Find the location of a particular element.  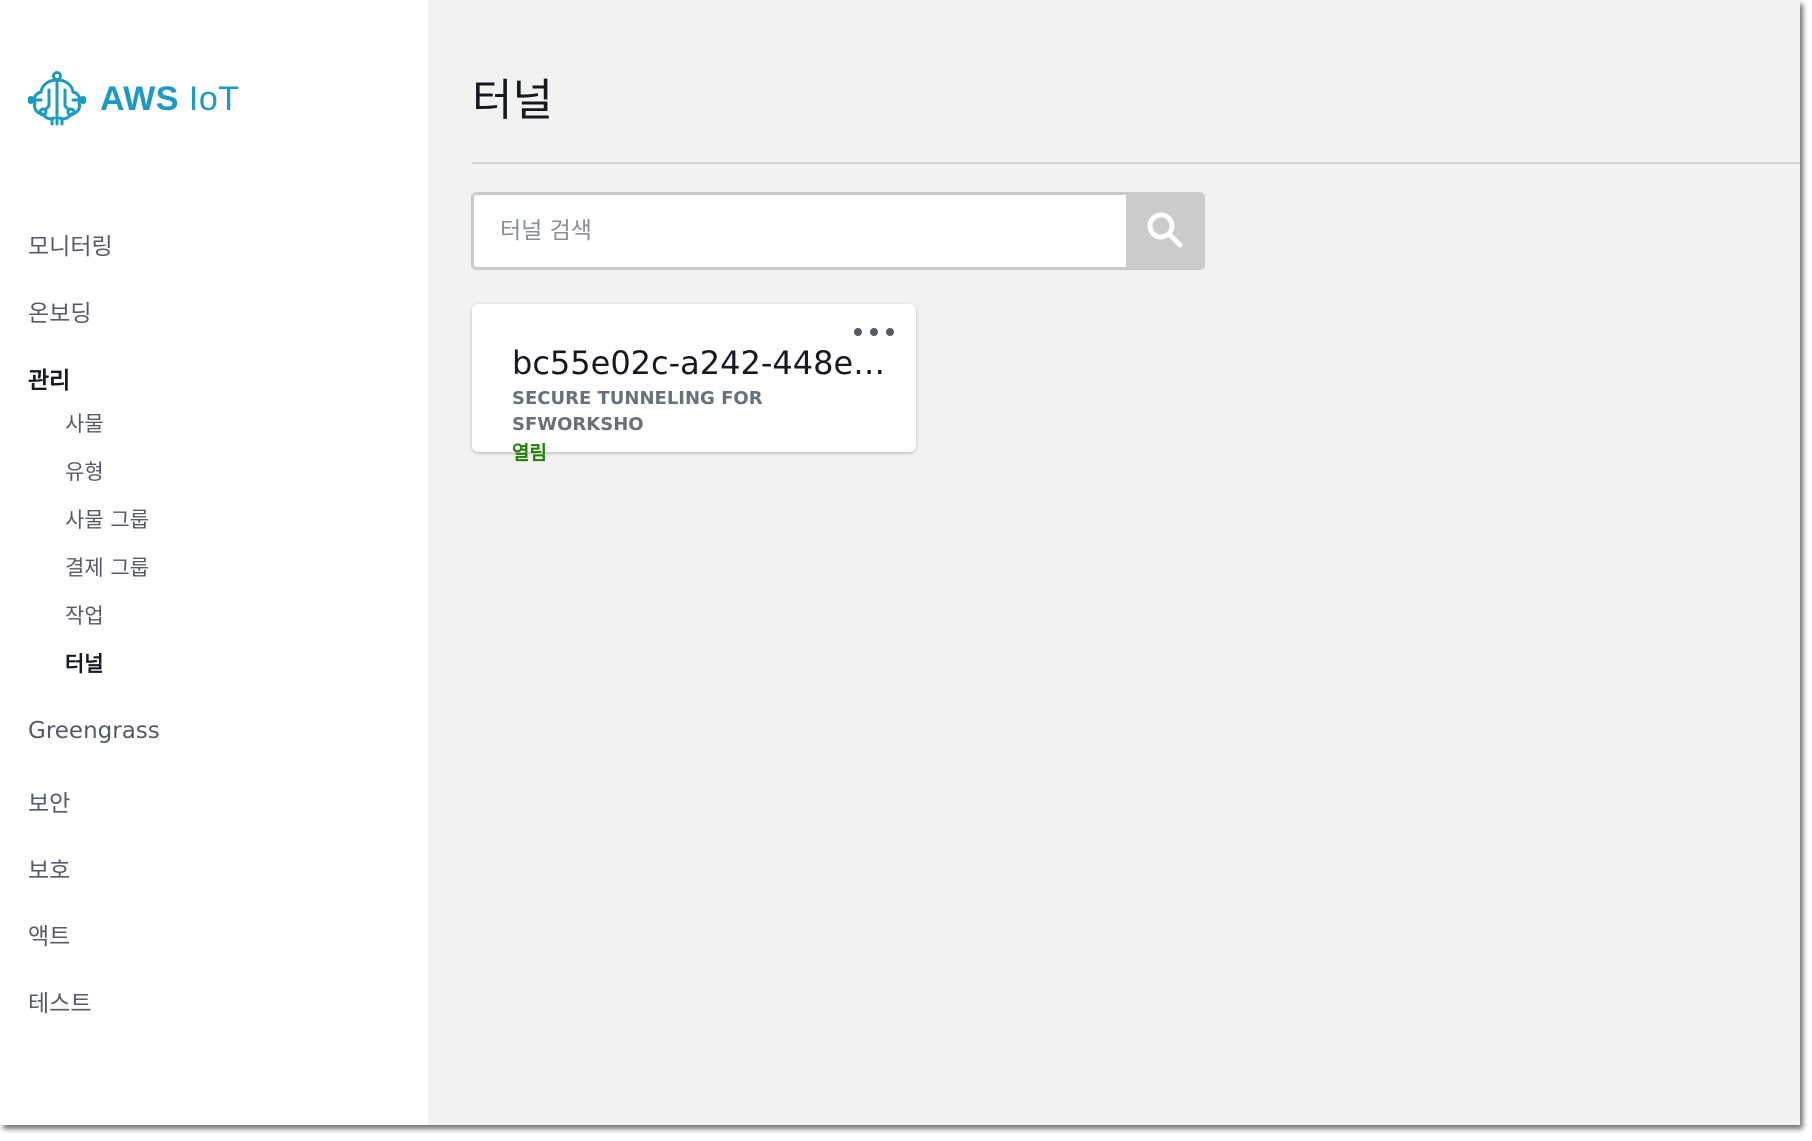

search-icon is located at coordinates (1165, 231).